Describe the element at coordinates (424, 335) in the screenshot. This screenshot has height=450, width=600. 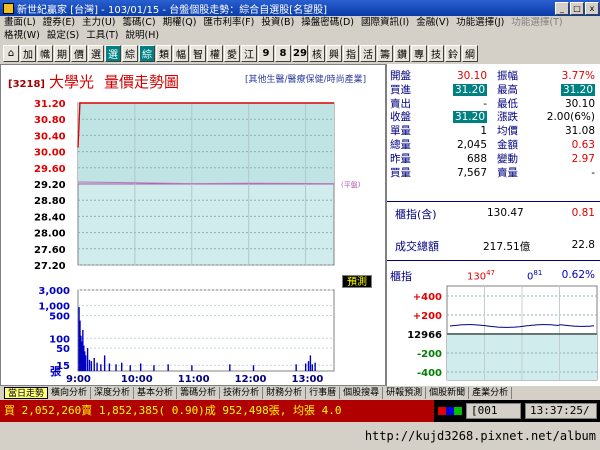
I see `mini-tick-label: 12966` at that location.